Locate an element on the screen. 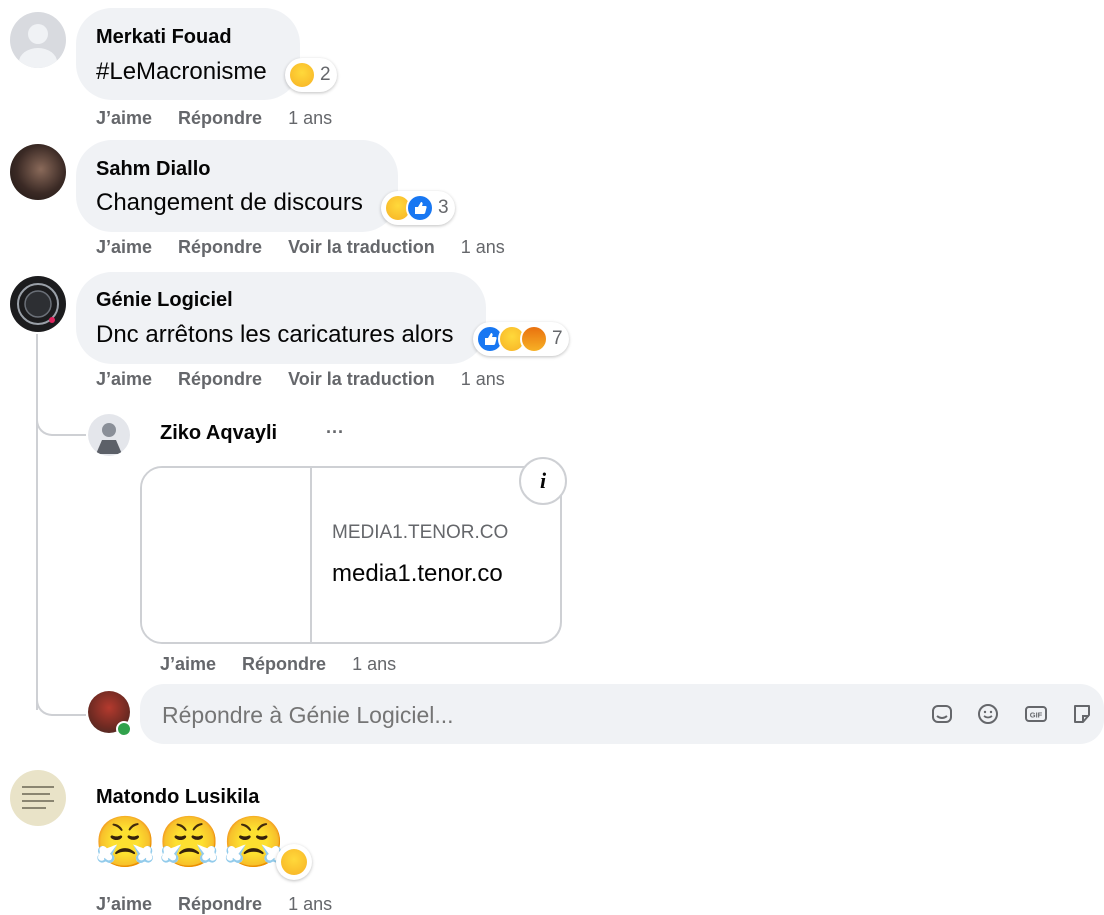 This screenshot has height=915, width=1104. comment-emoji-text: 😤😤😤 is located at coordinates (190, 842).